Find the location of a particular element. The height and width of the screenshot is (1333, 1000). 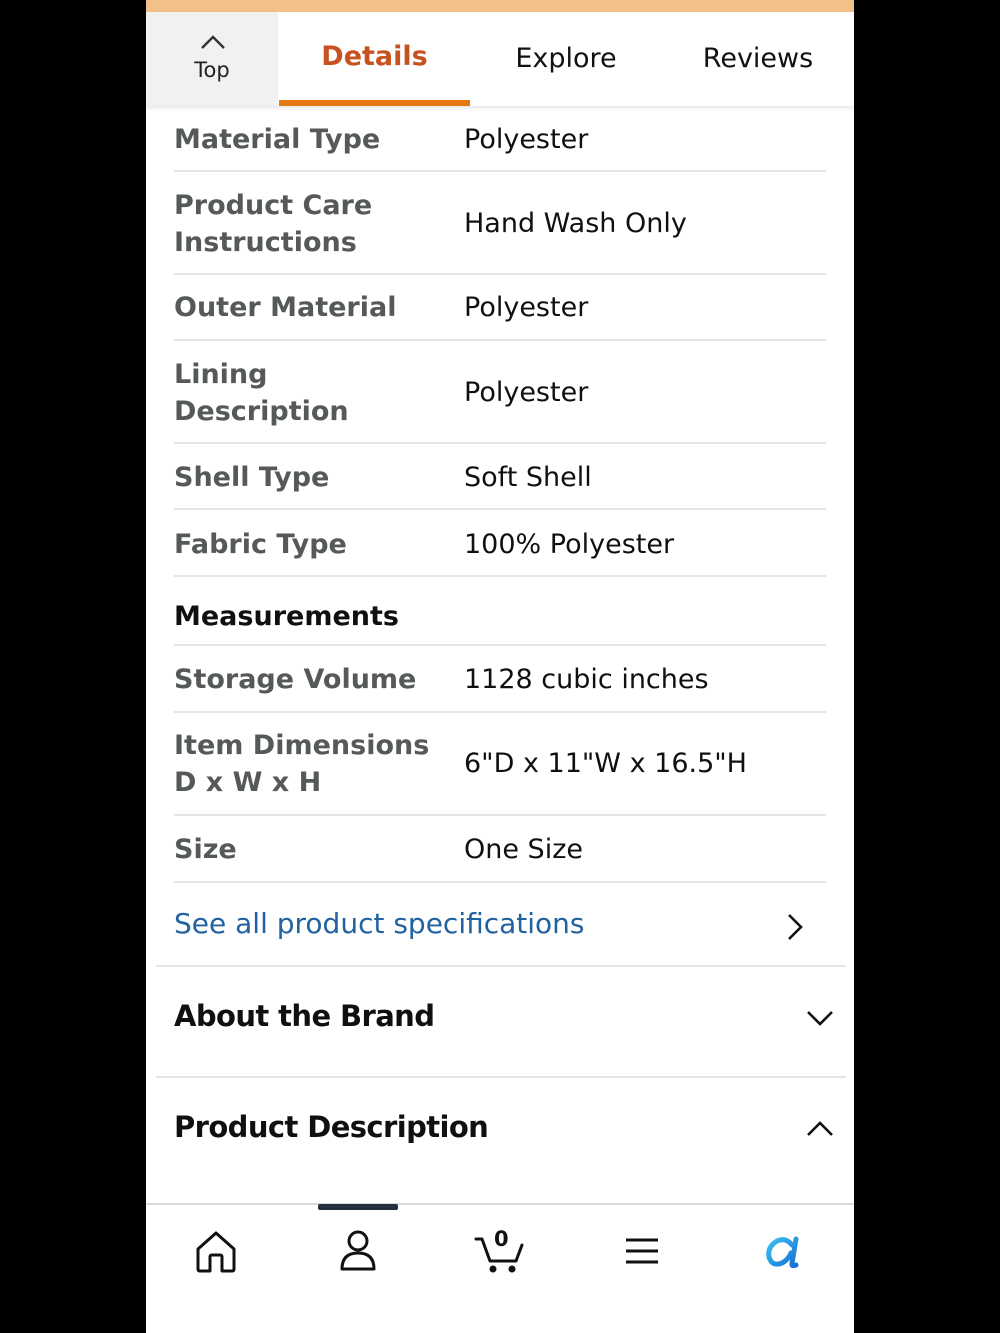

account-icon is located at coordinates (358, 1250).